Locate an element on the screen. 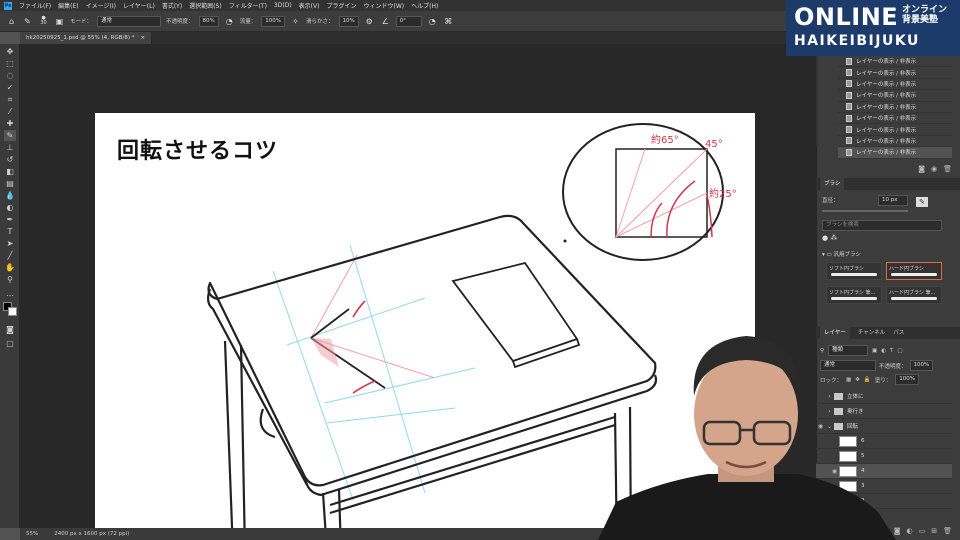 The image size is (960, 540). mode-label: モード： is located at coordinates (81, 22).